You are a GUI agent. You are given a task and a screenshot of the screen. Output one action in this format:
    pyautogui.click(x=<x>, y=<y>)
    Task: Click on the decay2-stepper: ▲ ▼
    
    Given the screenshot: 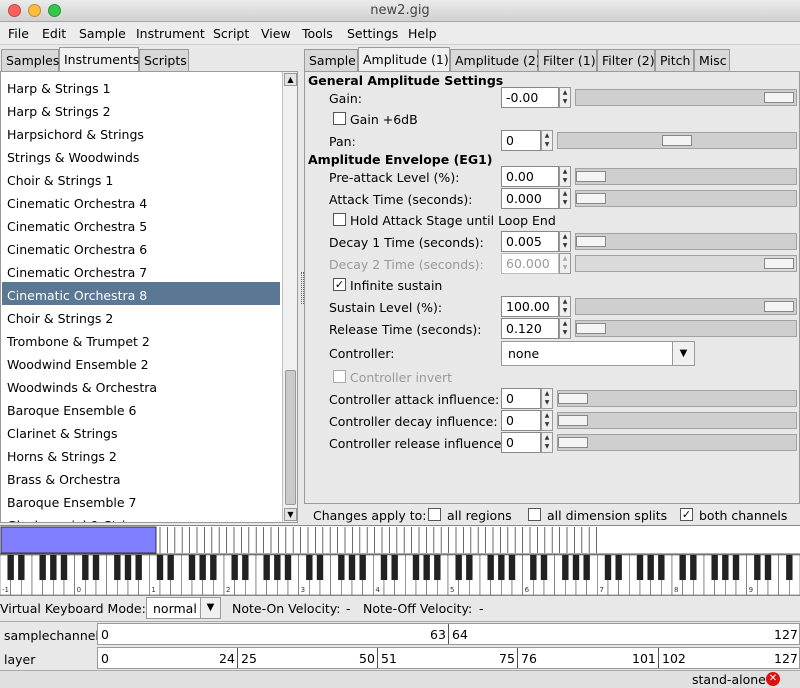 What is the action you would take?
    pyautogui.click(x=565, y=263)
    